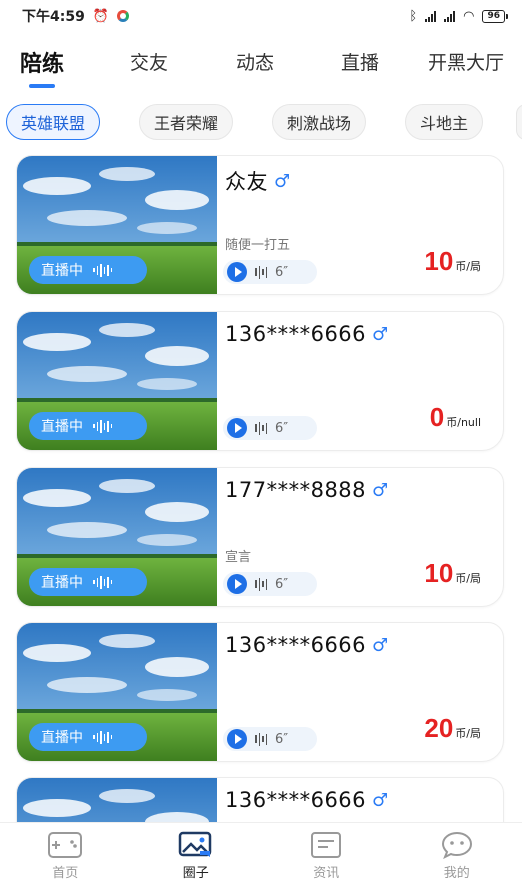  Describe the element at coordinates (431, 16) in the screenshot. I see `signal-icon` at that location.